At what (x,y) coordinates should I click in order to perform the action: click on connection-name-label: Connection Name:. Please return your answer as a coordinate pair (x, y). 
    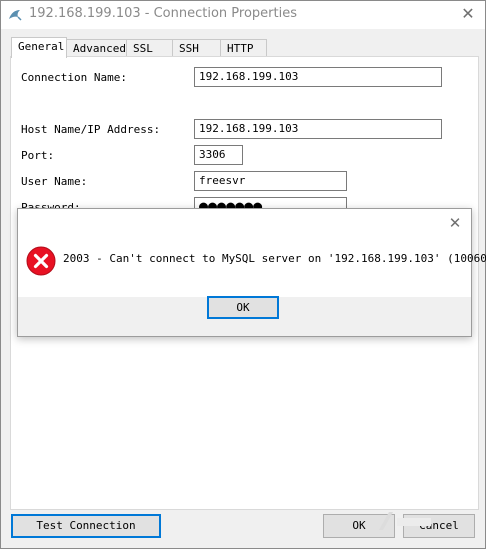
    Looking at the image, I should click on (74, 77).